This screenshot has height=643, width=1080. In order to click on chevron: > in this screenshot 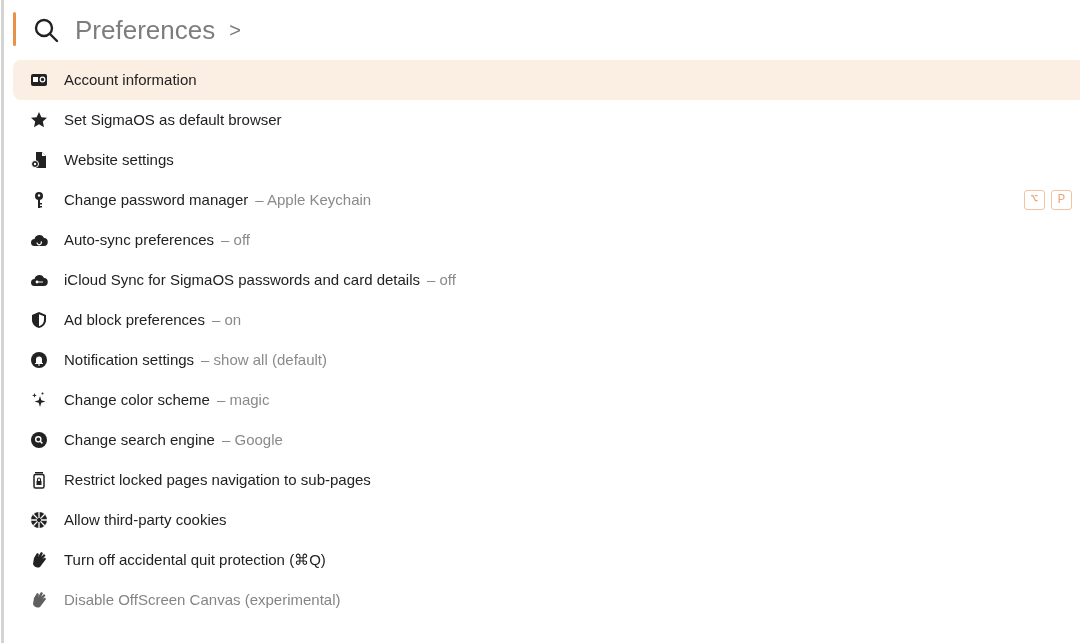, I will do `click(235, 30)`.